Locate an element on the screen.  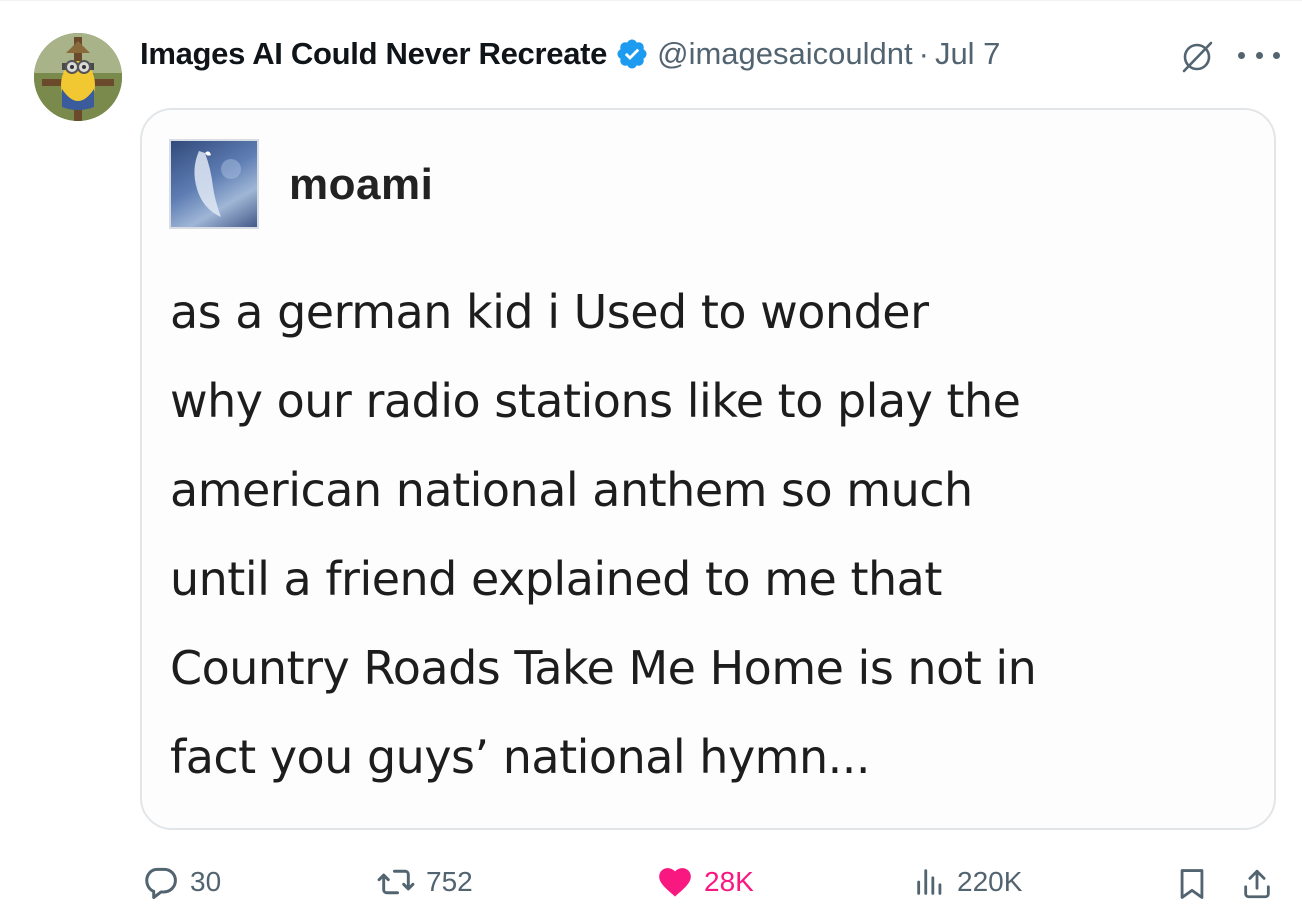
verified-badge-icon is located at coordinates (632, 54).